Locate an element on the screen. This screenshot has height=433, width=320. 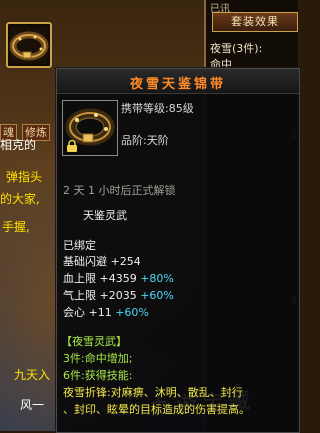
scene-text: 的大家, is located at coordinates (20, 199).